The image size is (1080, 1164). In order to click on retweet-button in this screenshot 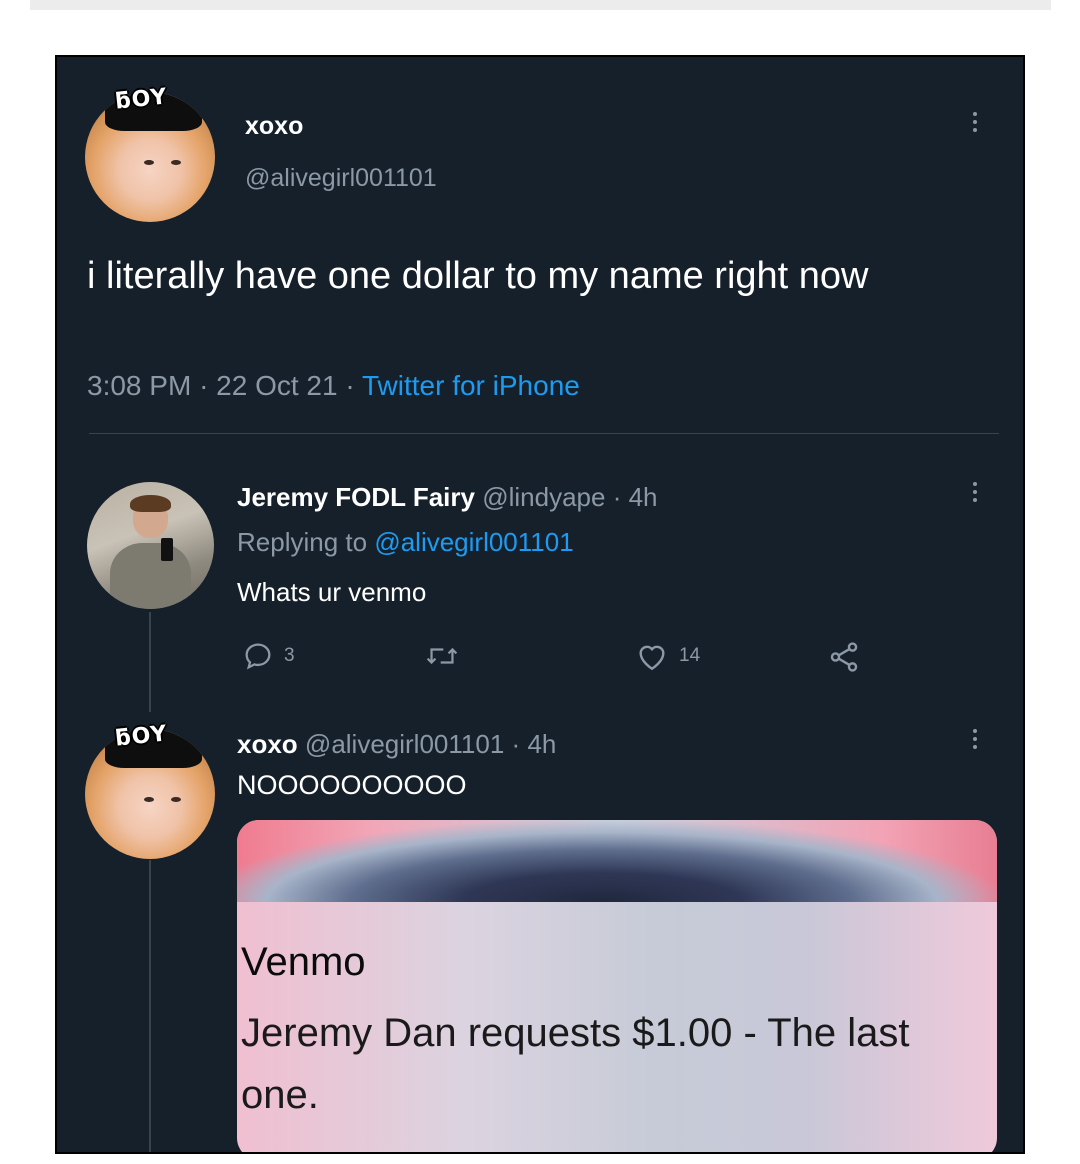, I will do `click(442, 656)`.